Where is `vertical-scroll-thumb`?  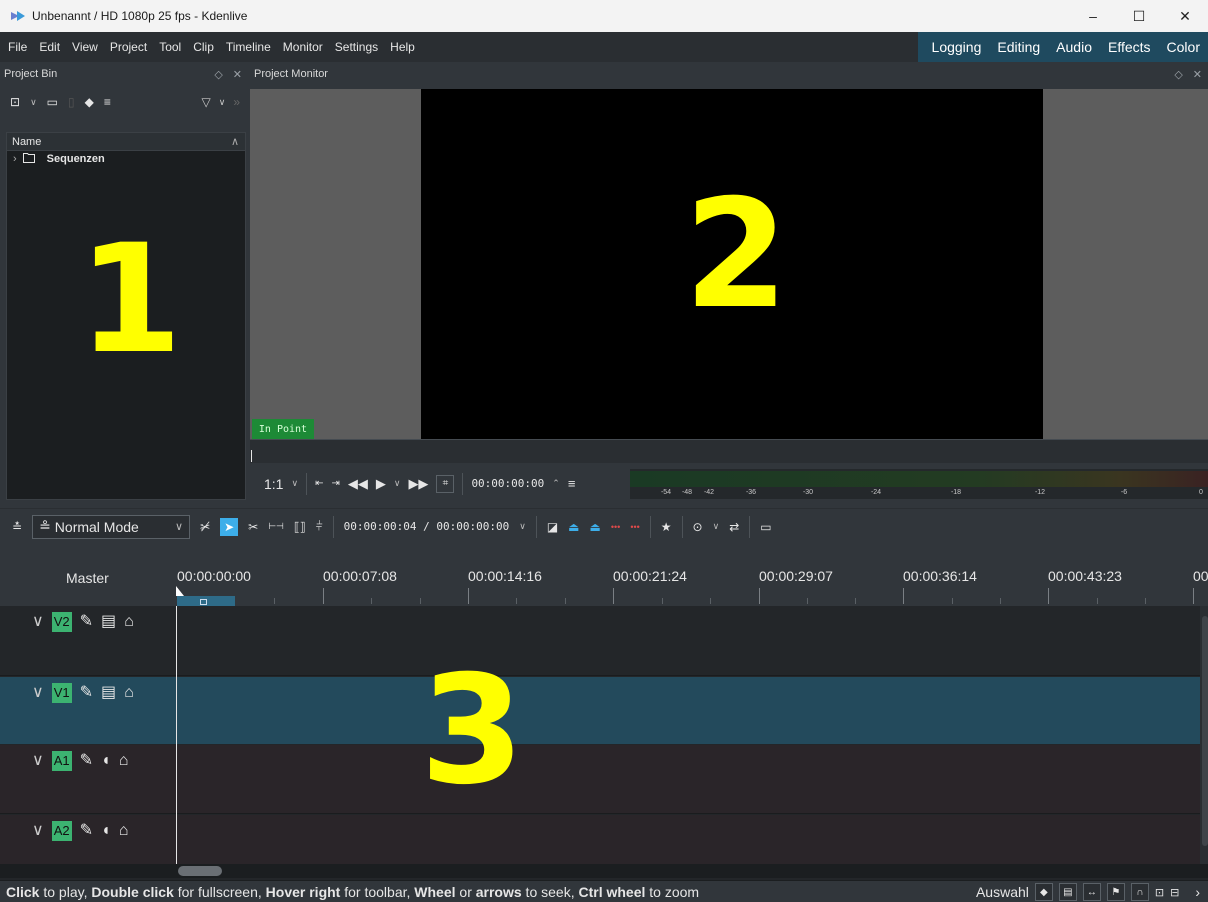 vertical-scroll-thumb is located at coordinates (1205, 731).